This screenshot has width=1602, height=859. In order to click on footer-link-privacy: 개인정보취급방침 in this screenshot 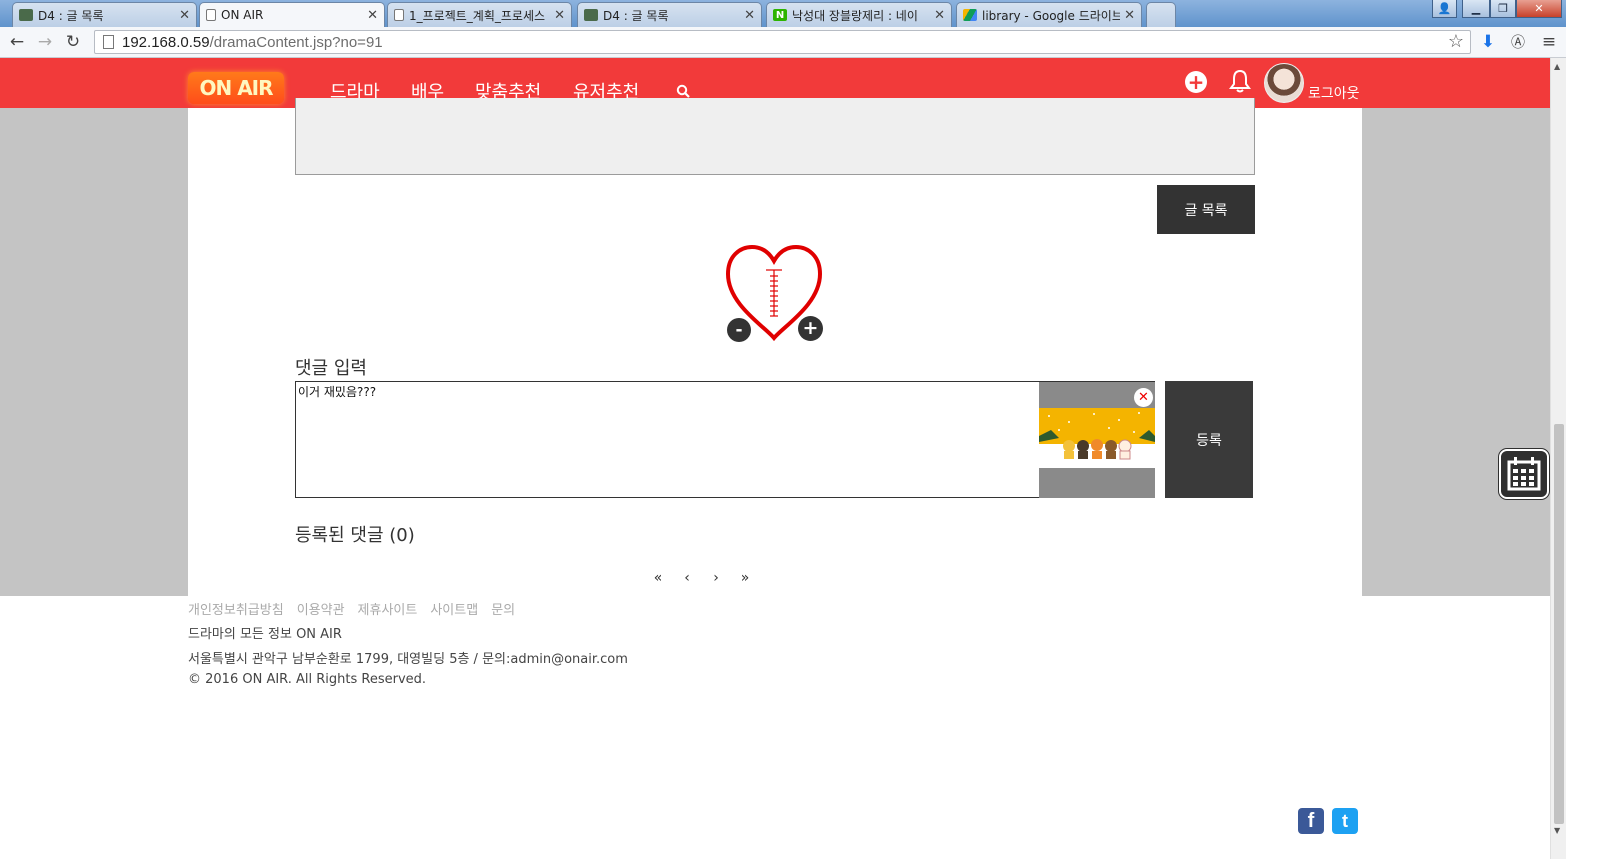, I will do `click(236, 608)`.